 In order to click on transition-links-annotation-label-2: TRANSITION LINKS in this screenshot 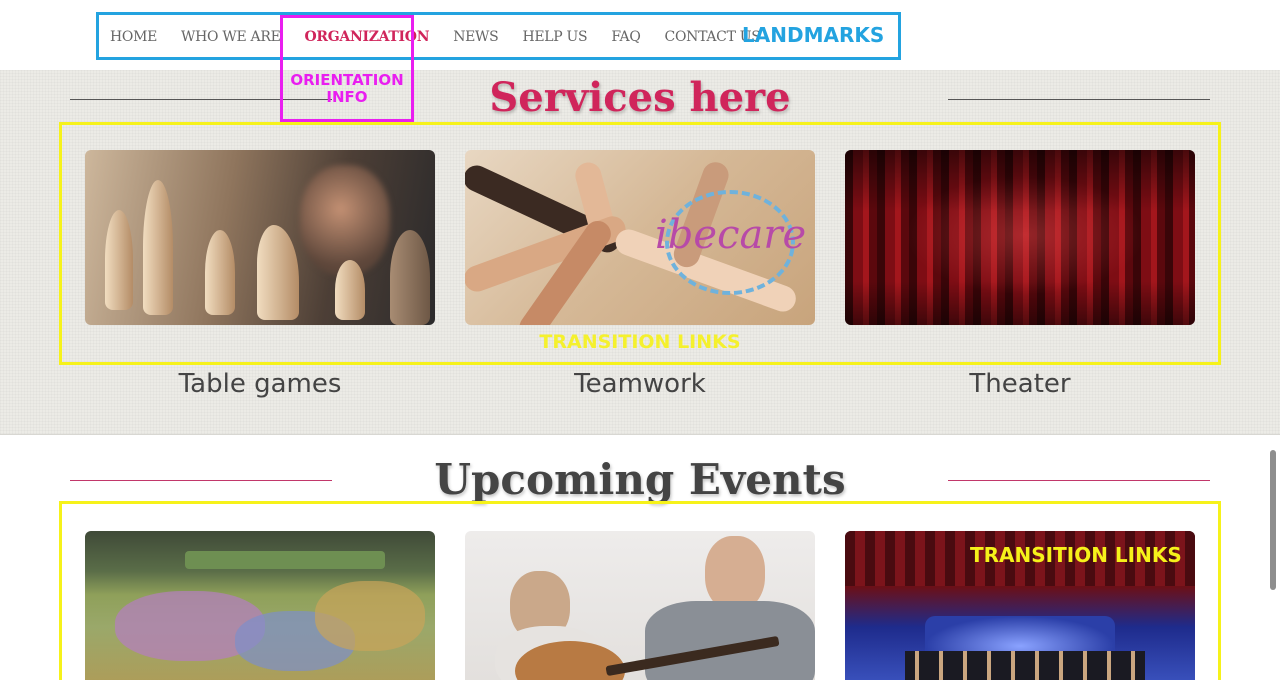, I will do `click(1076, 555)`.